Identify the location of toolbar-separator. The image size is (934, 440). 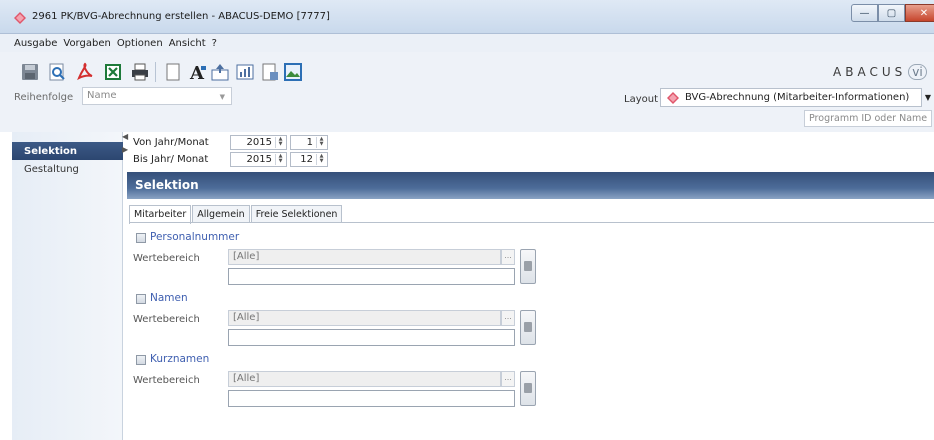
(155, 72).